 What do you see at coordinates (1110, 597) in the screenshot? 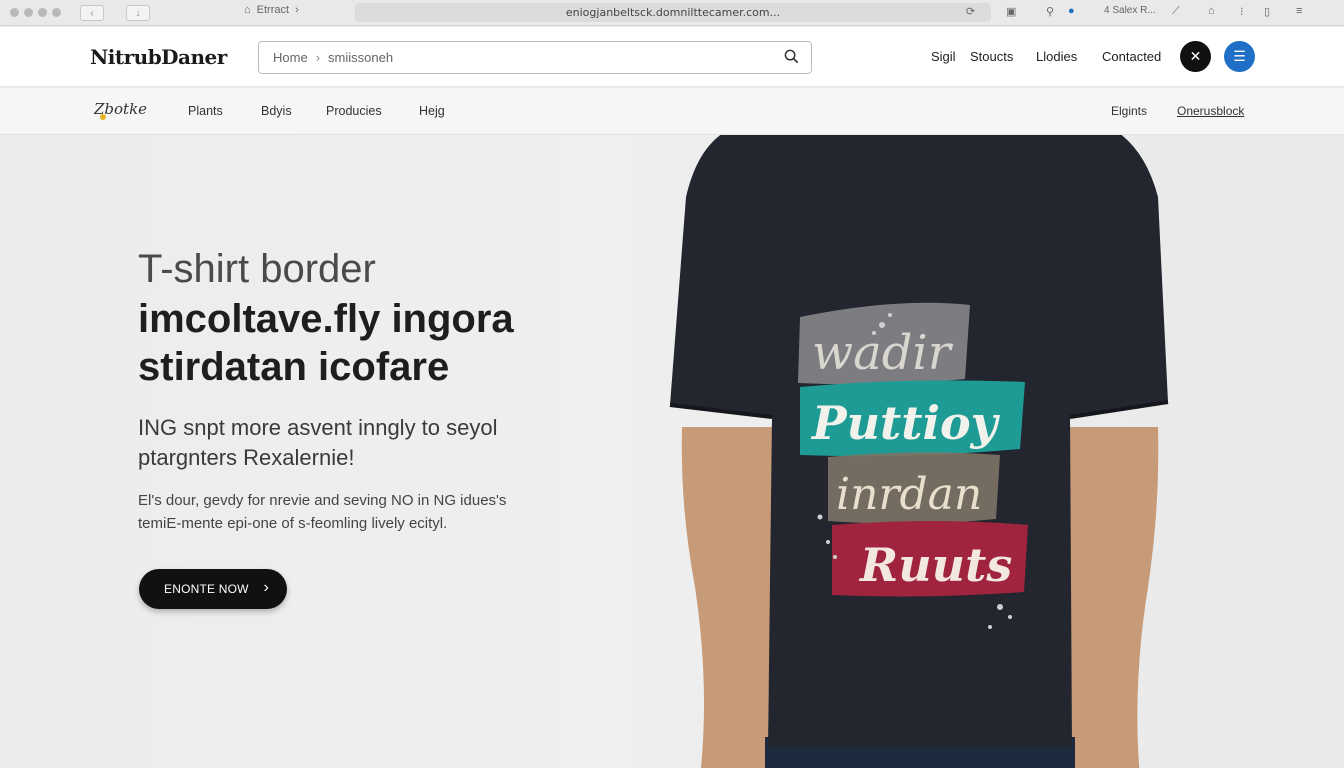
I see `model-right-arm` at bounding box center [1110, 597].